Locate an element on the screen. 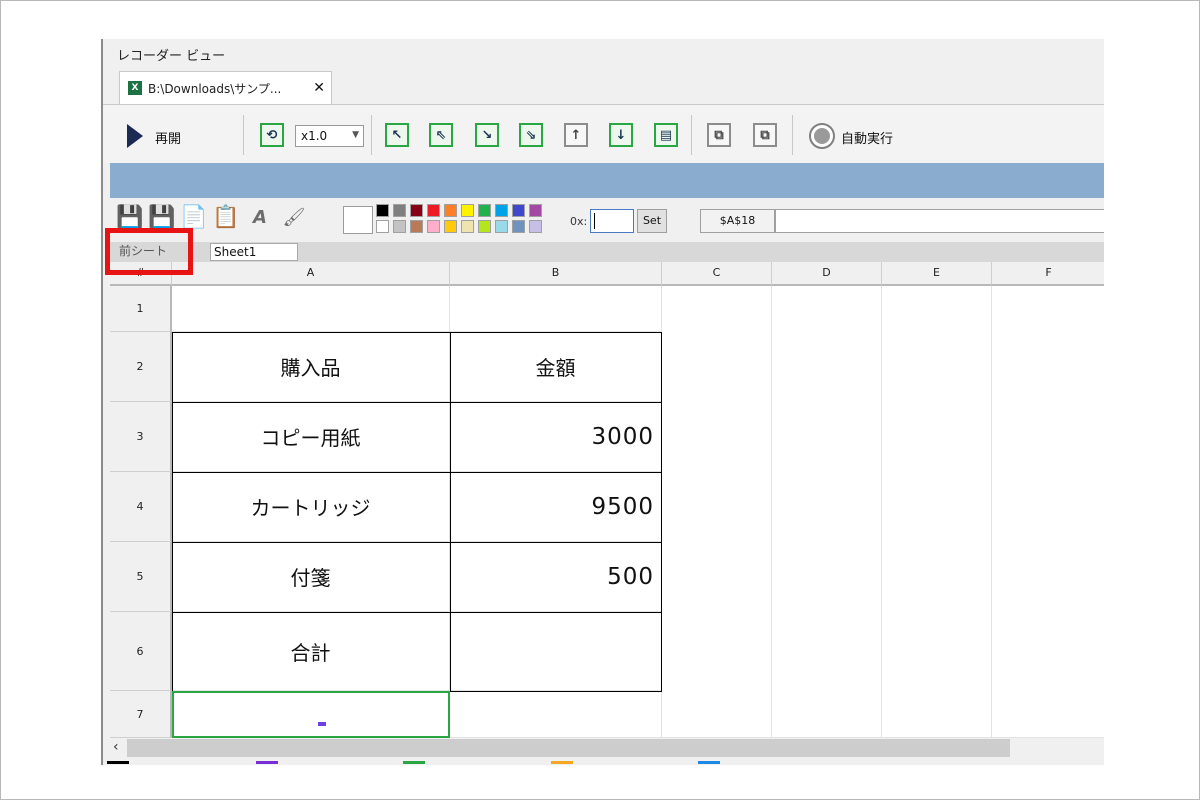 The width and height of the screenshot is (1200, 800). set-button: Set is located at coordinates (652, 221).